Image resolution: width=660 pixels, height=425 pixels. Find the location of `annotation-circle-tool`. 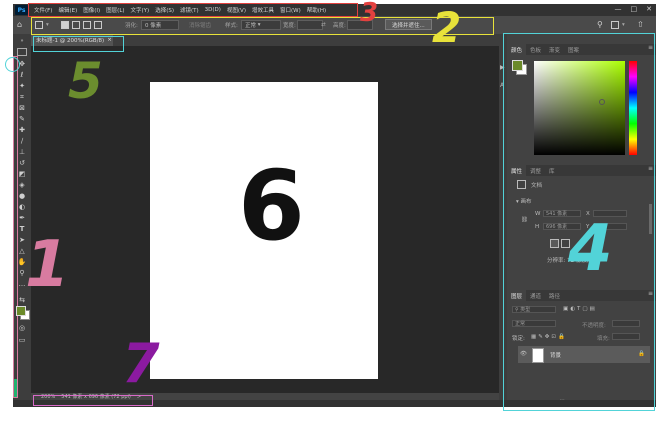

annotation-circle-tool is located at coordinates (12, 64).